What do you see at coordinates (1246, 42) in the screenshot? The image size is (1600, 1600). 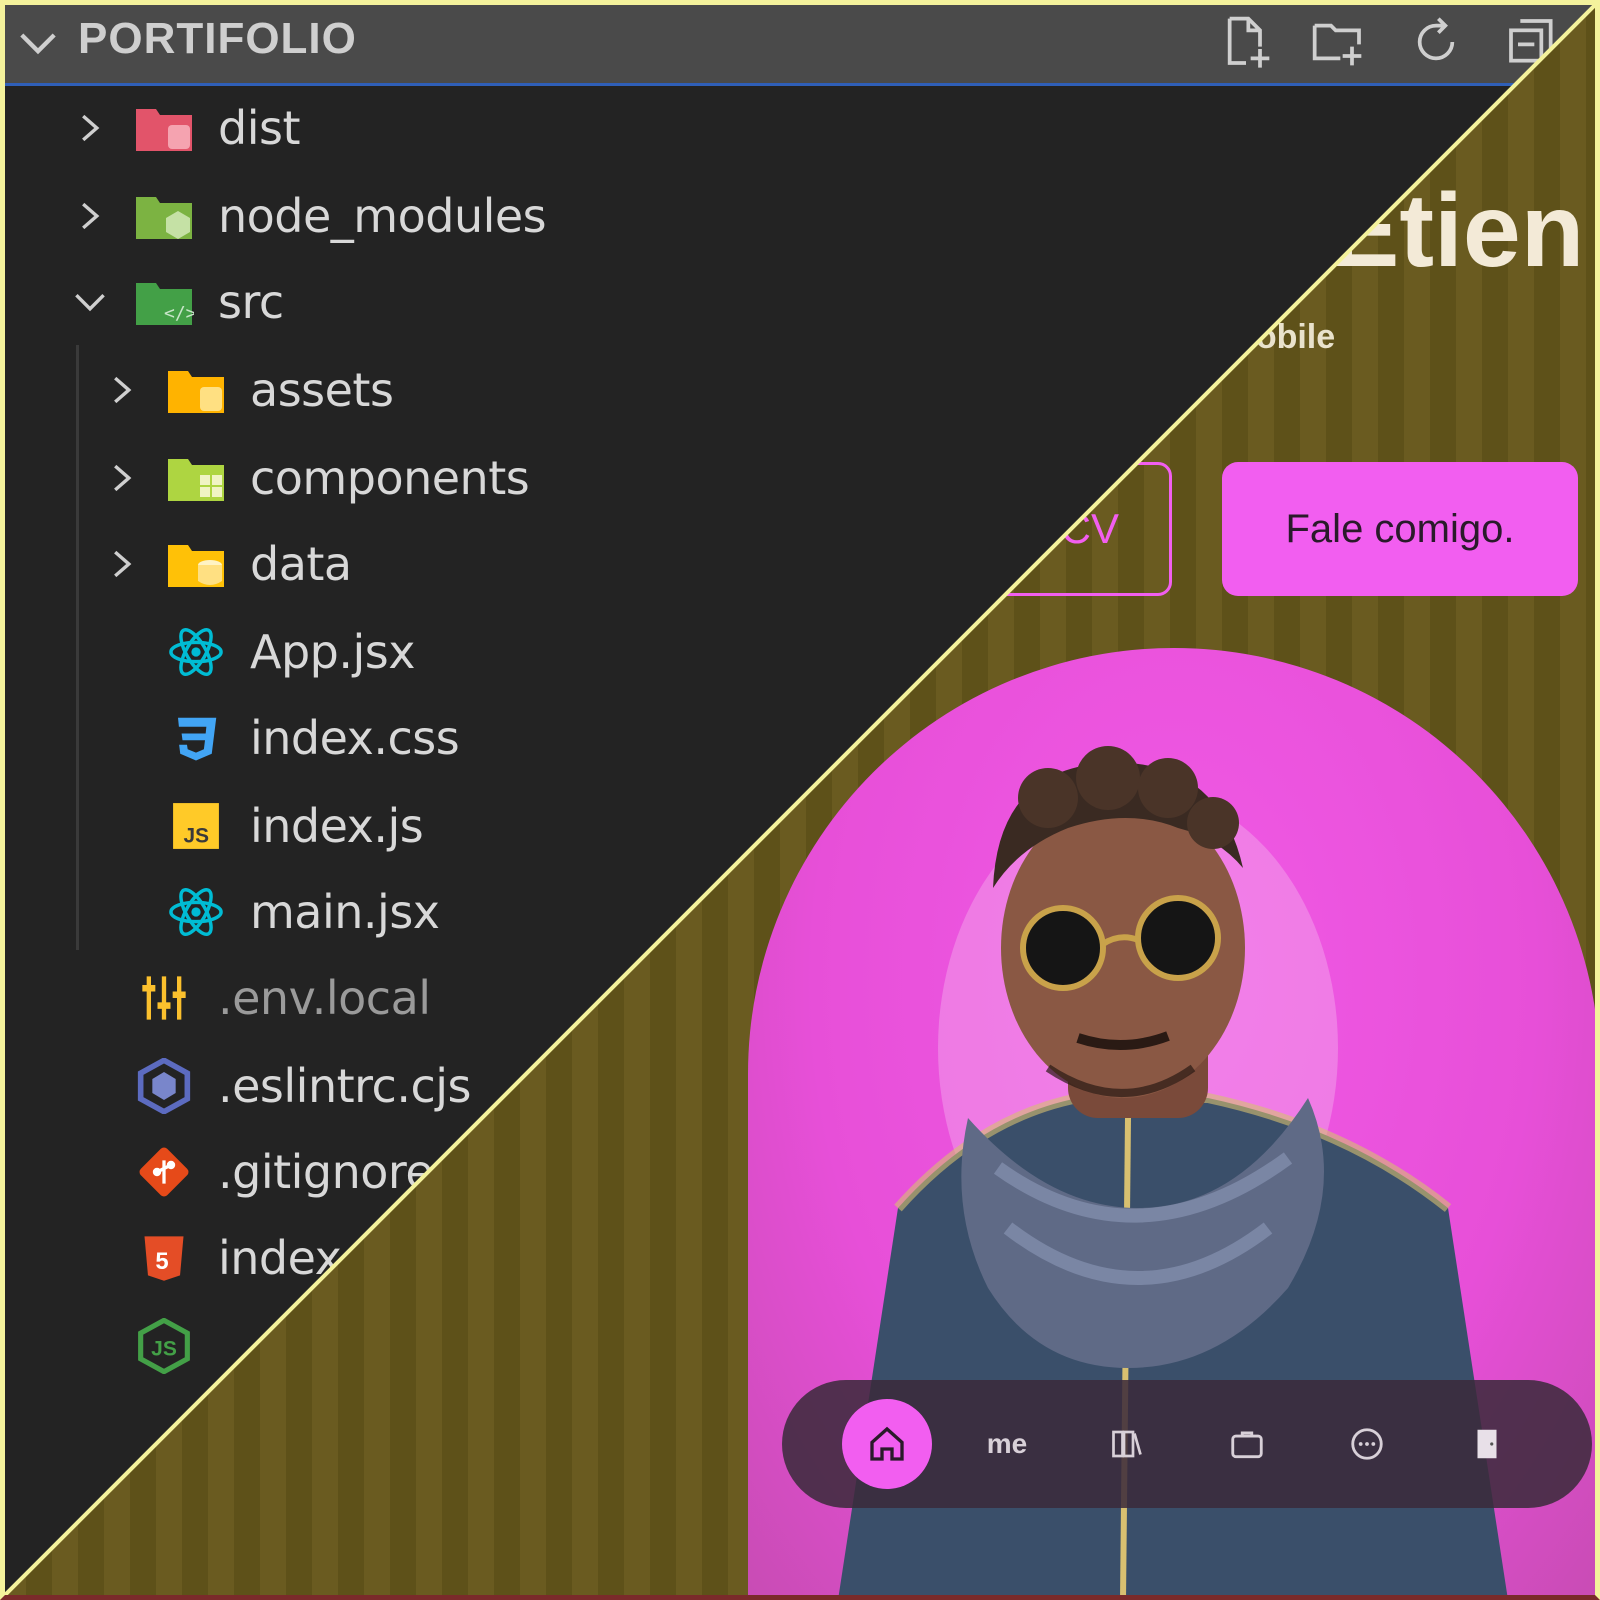 I see `new-file-icon` at bounding box center [1246, 42].